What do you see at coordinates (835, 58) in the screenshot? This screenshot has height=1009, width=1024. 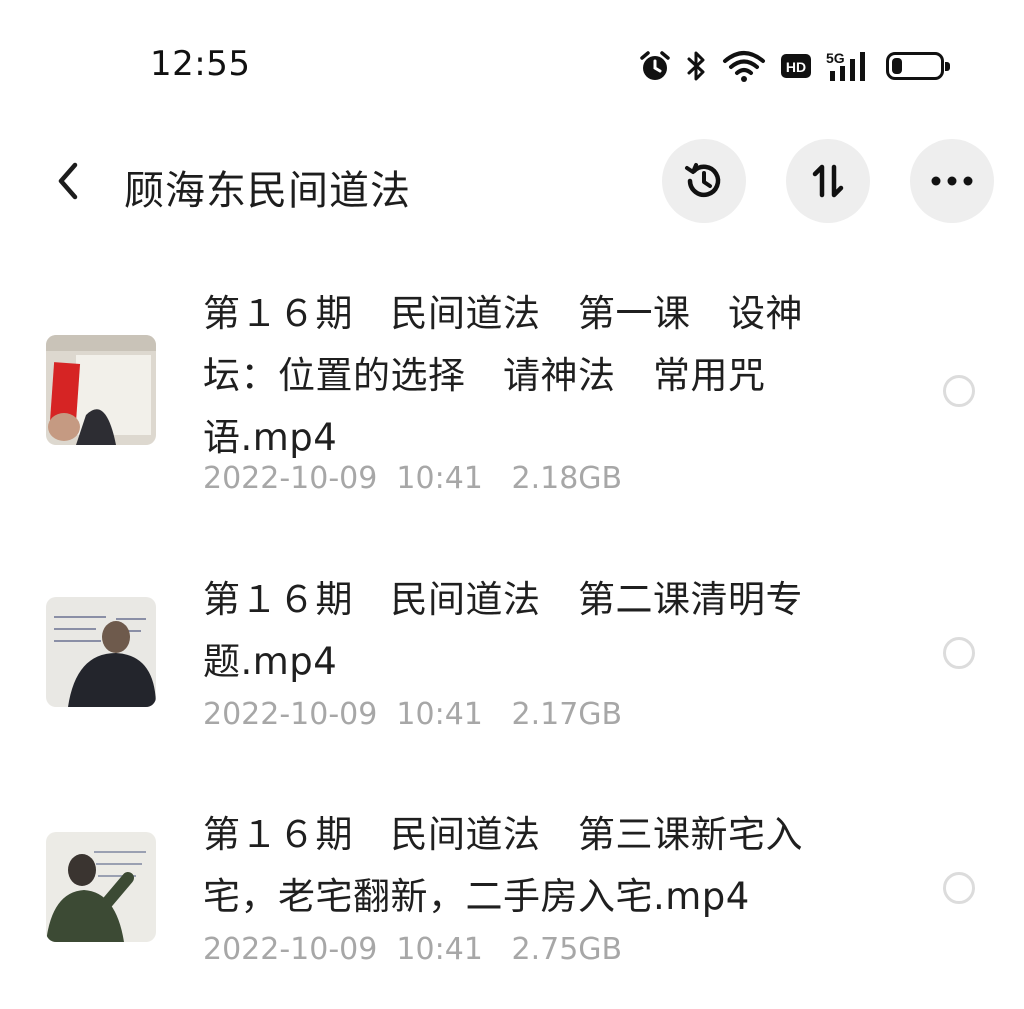 I see `network-label: 5G` at bounding box center [835, 58].